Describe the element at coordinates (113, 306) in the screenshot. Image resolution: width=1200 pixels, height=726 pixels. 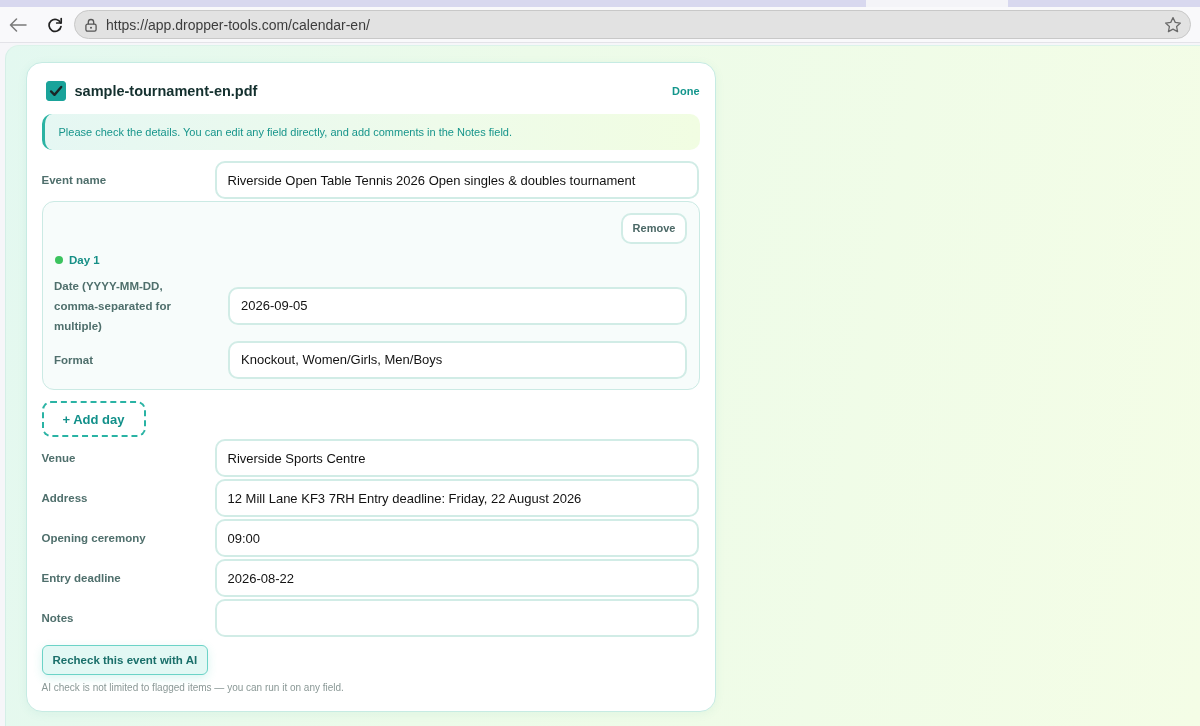
I see `field-label: Date (YYYY-MM-DD, comma-separated for multiple)` at that location.